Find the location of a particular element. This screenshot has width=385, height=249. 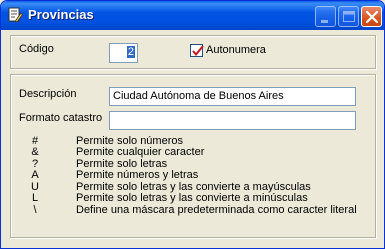

maximize-button is located at coordinates (348, 16).